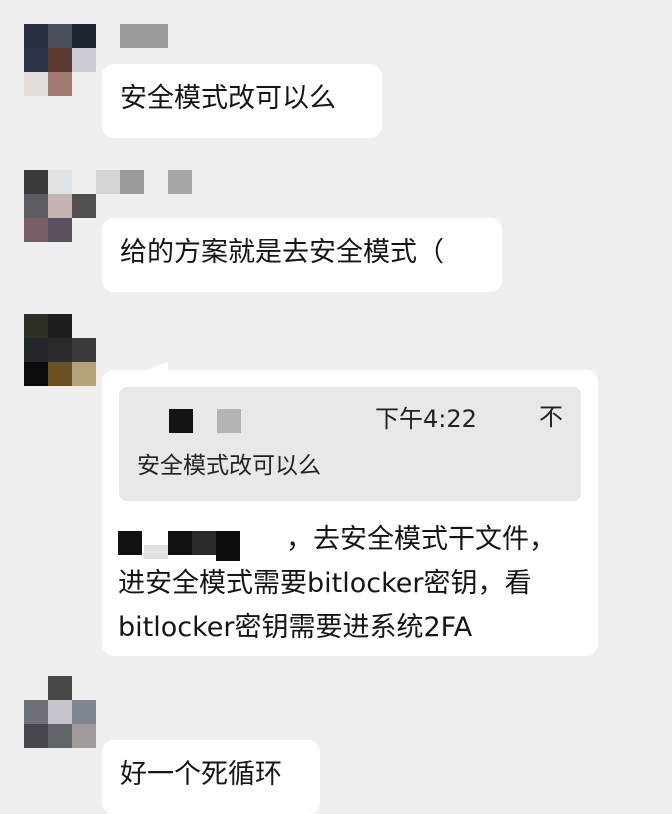 Image resolution: width=672 pixels, height=814 pixels. I want to click on collapse-quote-icon: 不, so click(551, 417).